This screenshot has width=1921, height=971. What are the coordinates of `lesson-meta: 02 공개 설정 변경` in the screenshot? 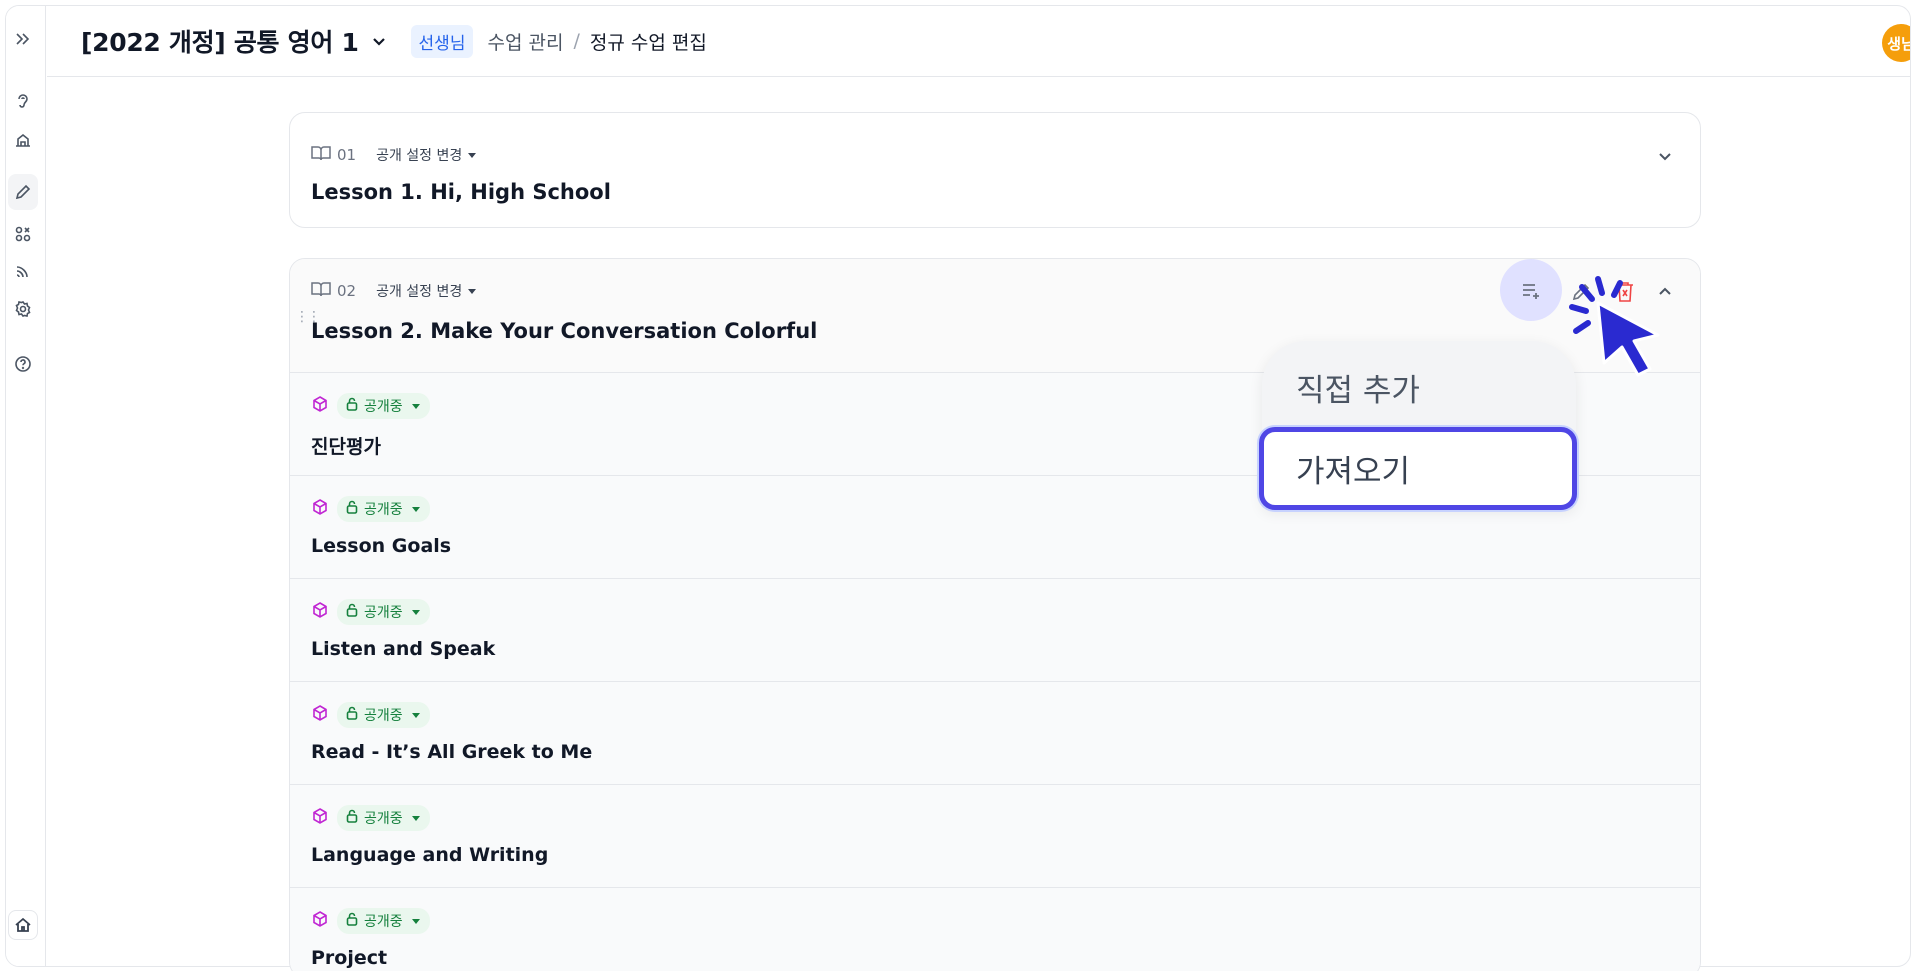 It's located at (394, 291).